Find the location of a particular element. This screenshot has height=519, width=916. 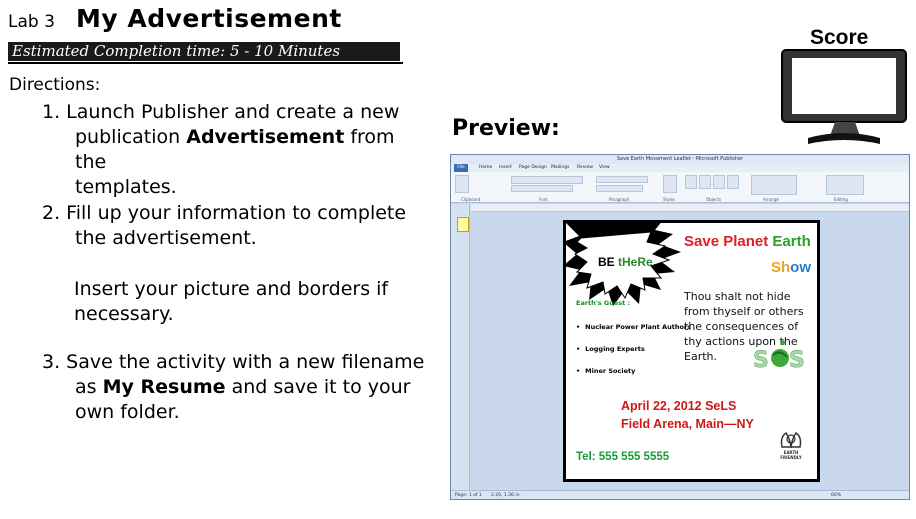

status-bar: Page: 1 of 1 2.20, 1.36 in. 66% is located at coordinates (680, 494).